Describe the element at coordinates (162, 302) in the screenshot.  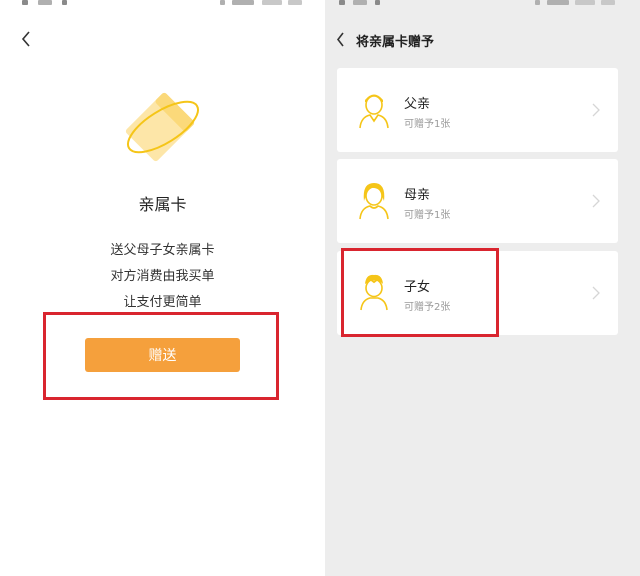
I see `description-line: 让支付更简单` at that location.